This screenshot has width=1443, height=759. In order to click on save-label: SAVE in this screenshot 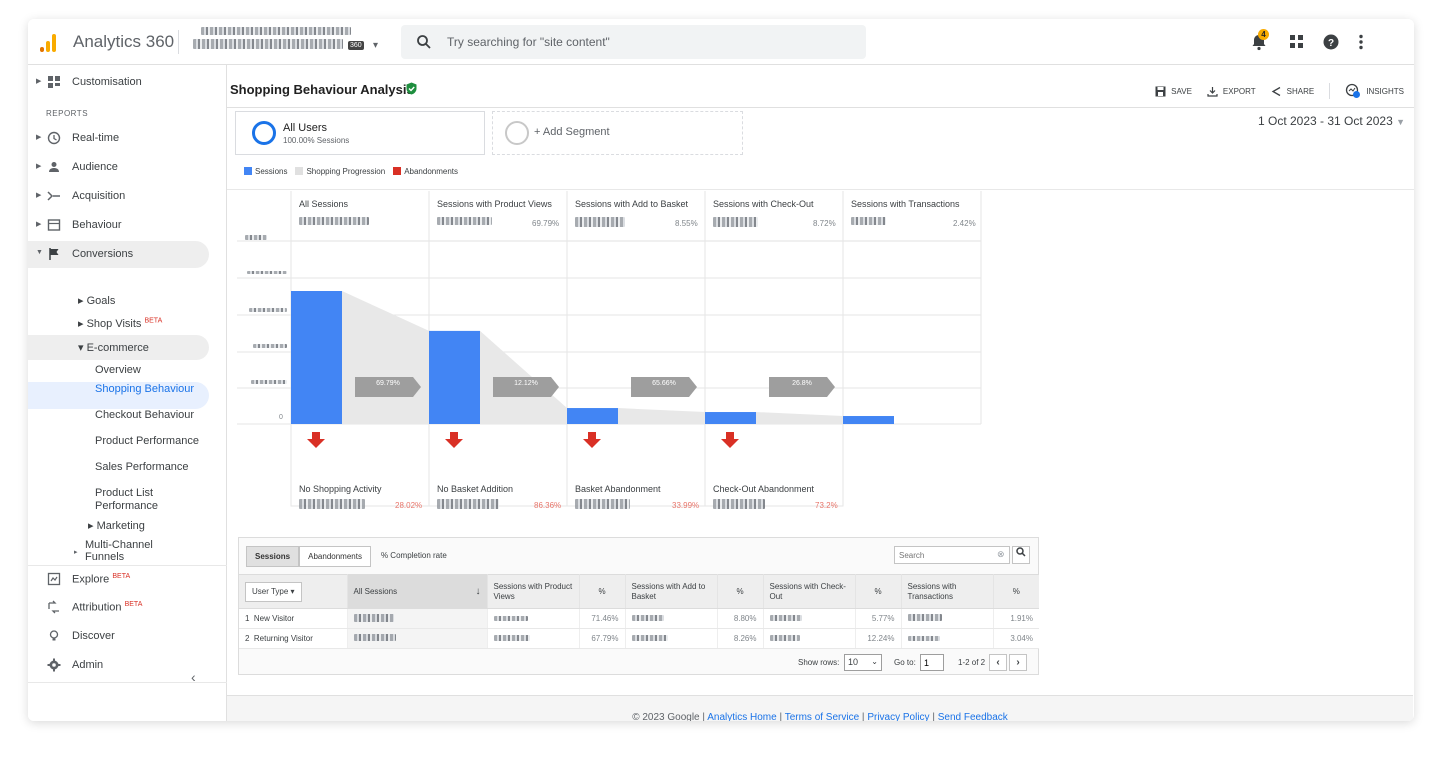, I will do `click(1181, 91)`.